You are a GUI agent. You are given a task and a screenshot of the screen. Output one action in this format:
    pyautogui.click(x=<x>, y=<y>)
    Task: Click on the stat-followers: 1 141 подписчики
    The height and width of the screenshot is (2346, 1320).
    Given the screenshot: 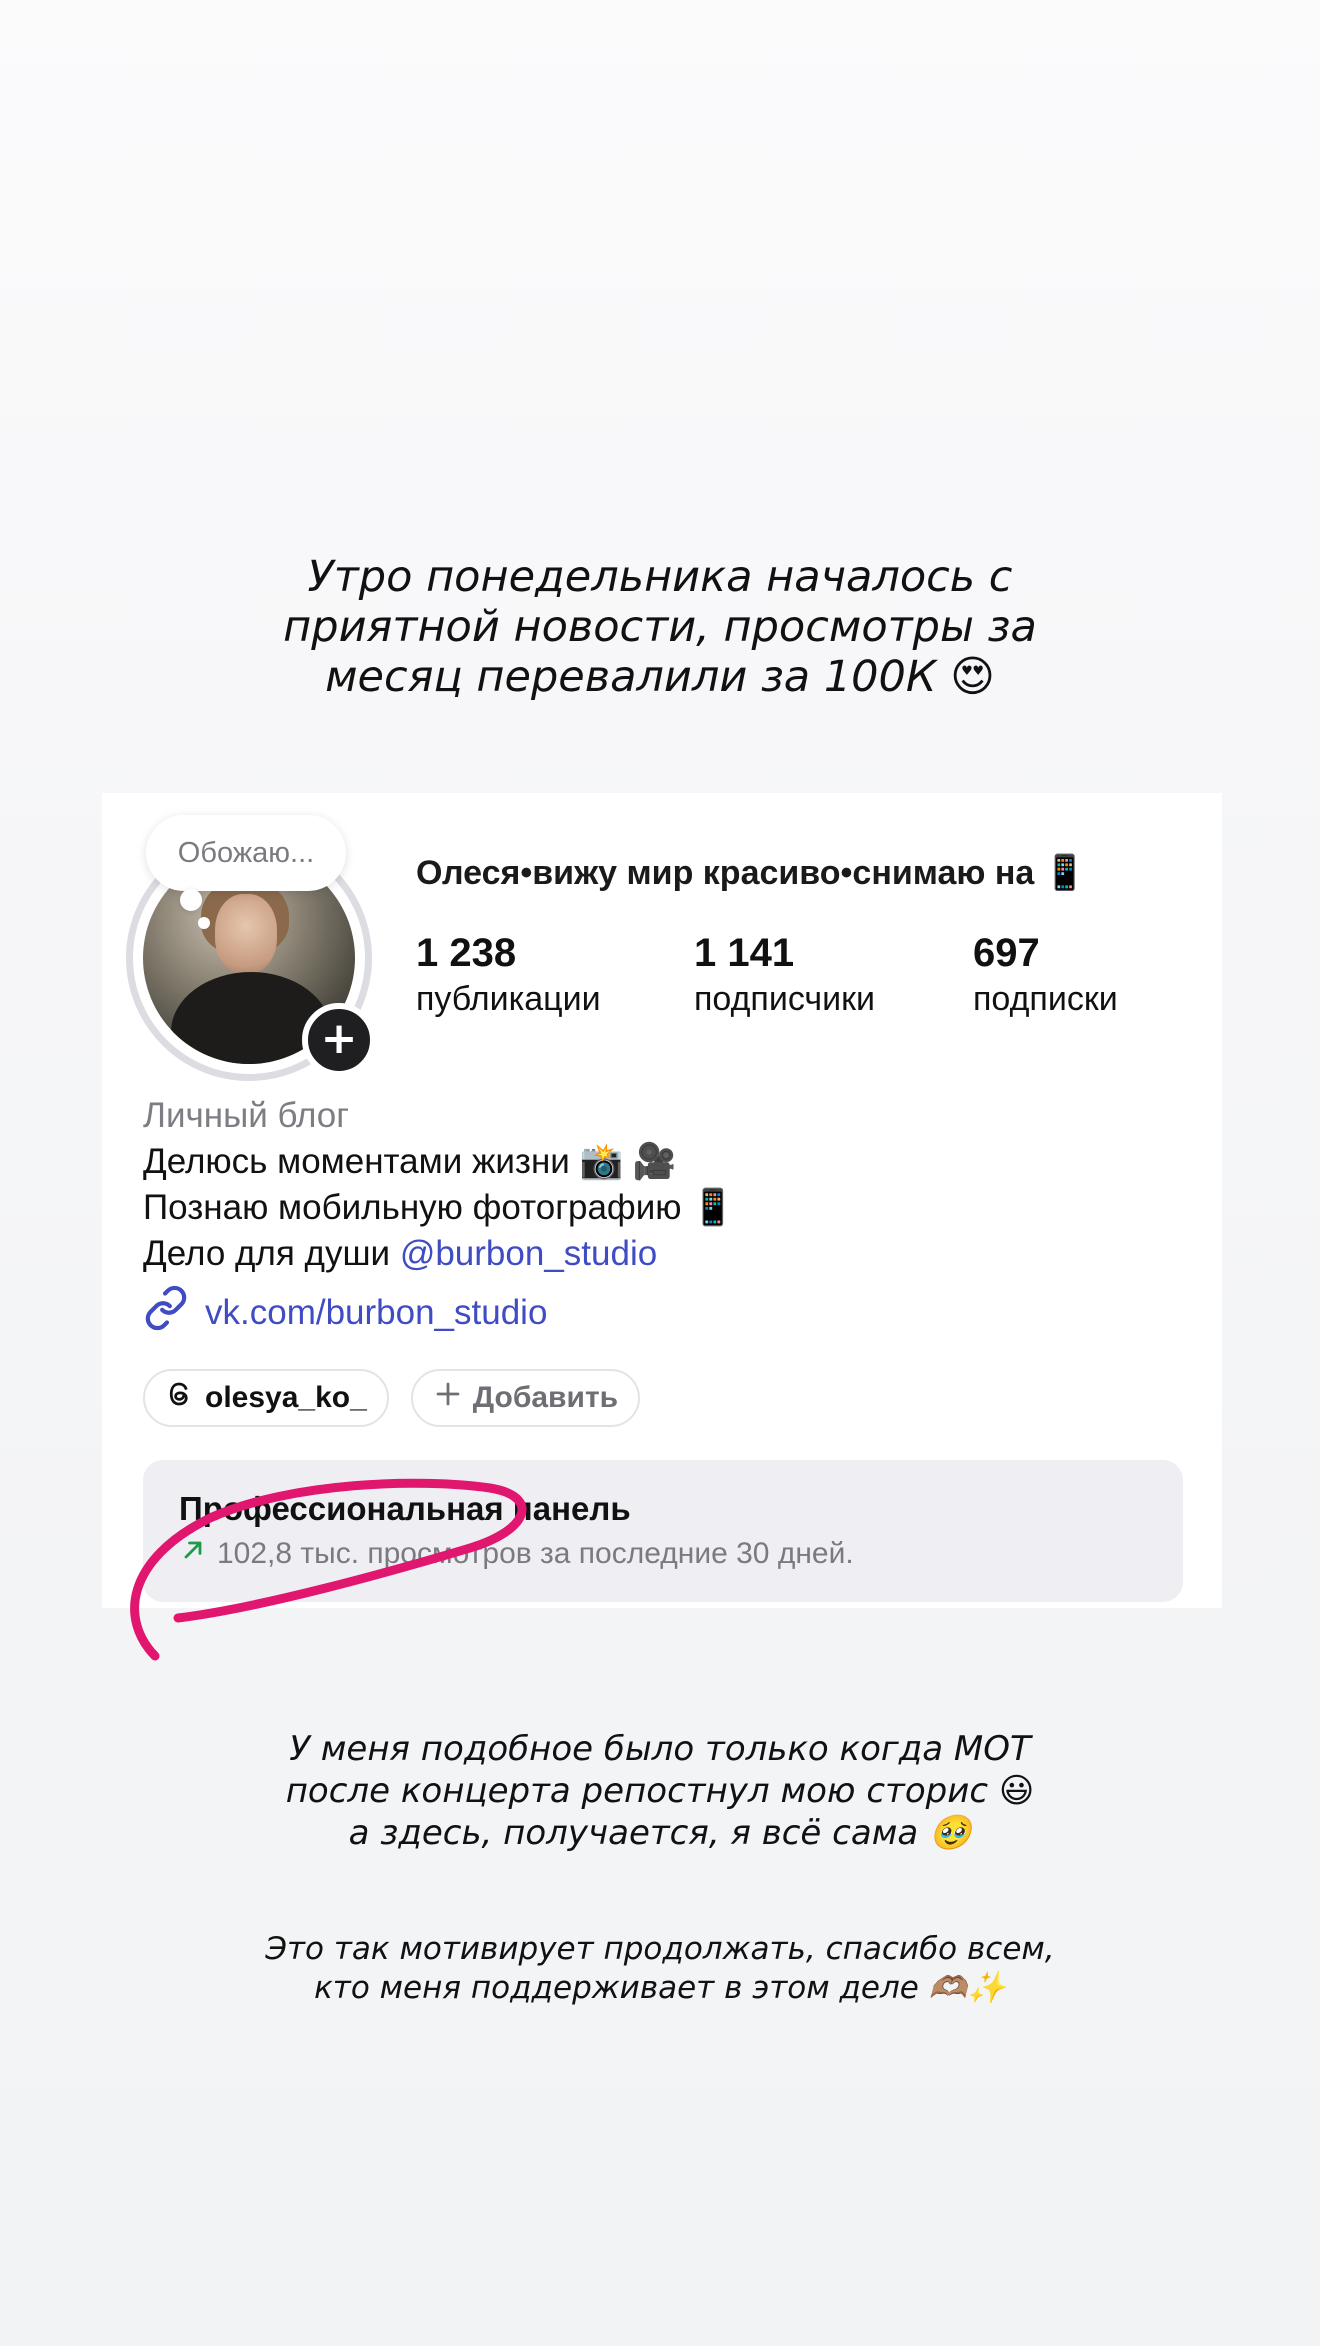 What is the action you would take?
    pyautogui.click(x=784, y=975)
    